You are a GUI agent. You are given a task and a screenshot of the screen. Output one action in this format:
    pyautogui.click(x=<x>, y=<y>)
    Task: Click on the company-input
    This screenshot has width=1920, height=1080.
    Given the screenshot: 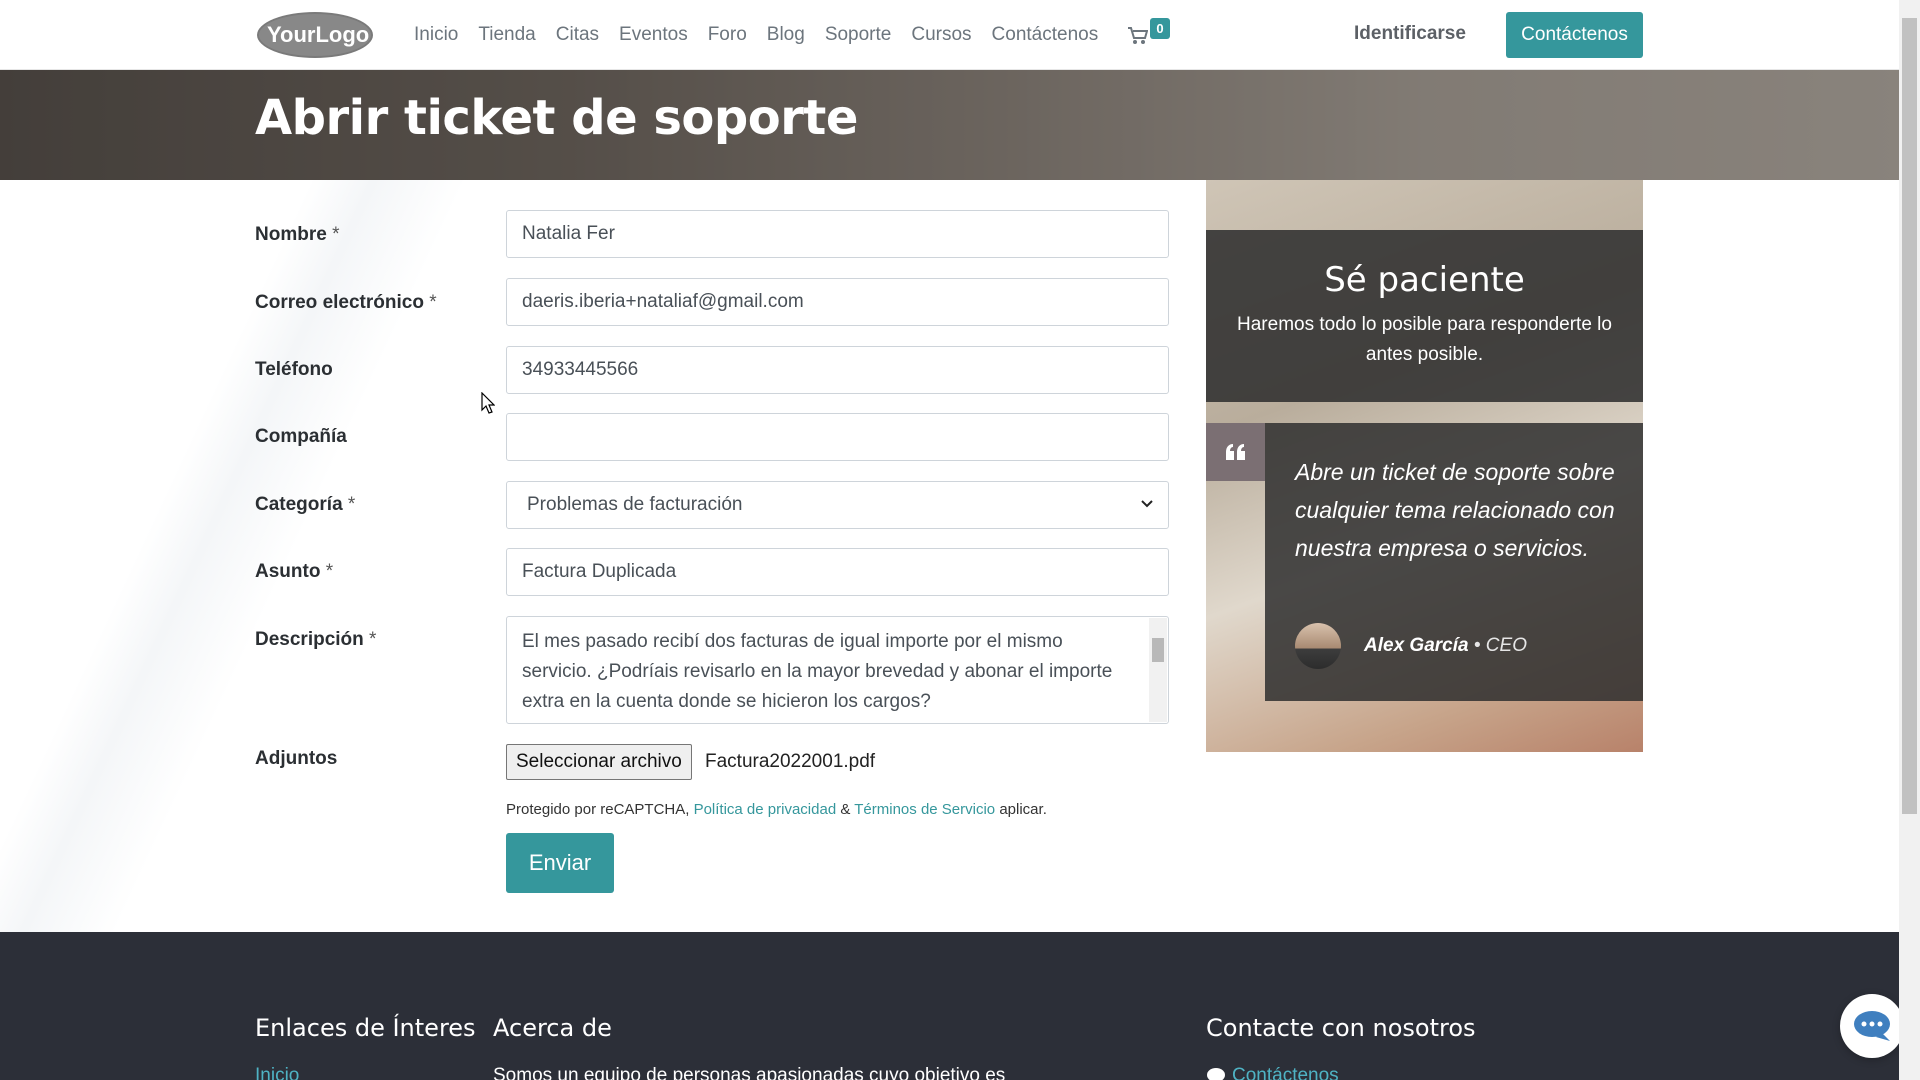 What is the action you would take?
    pyautogui.click(x=837, y=437)
    